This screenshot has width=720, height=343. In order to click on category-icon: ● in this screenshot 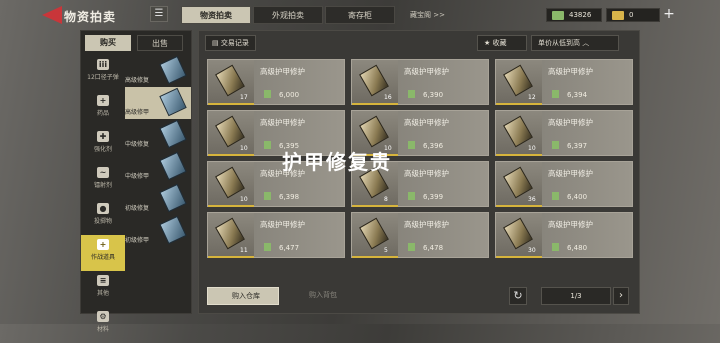, I will do `click(103, 208)`.